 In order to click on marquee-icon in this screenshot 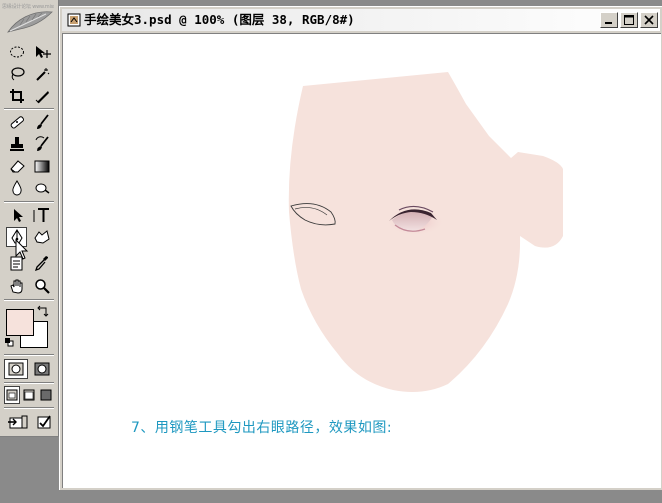, I will do `click(16, 52)`.